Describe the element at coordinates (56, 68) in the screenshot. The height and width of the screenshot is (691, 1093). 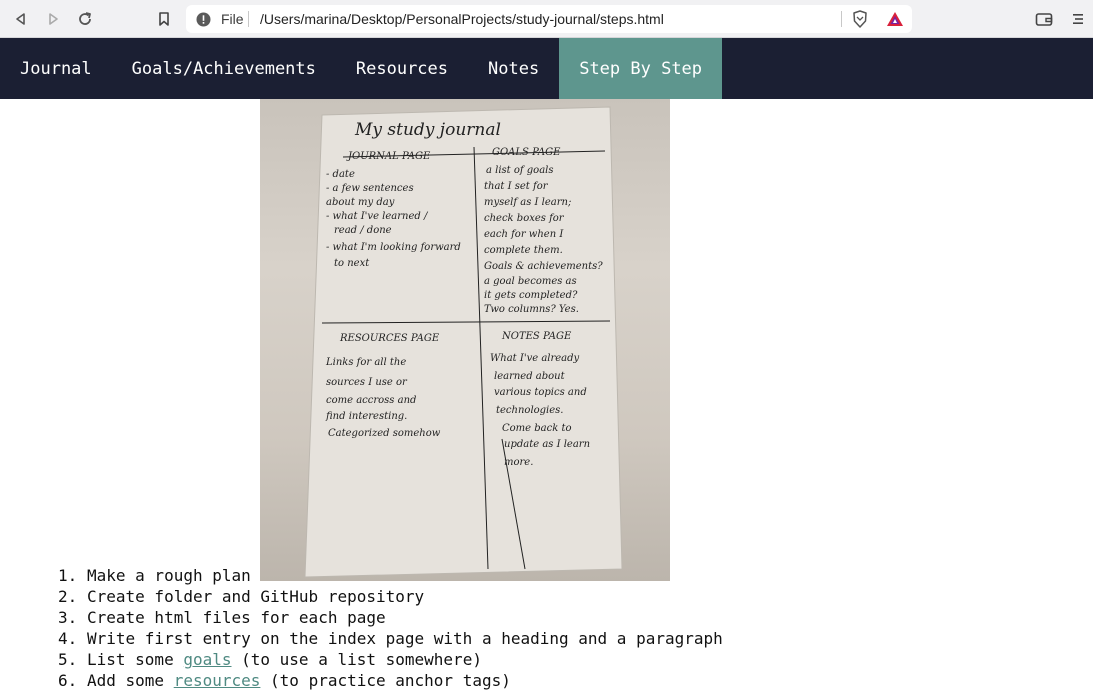
I see `nav-item-journal: Journal` at that location.